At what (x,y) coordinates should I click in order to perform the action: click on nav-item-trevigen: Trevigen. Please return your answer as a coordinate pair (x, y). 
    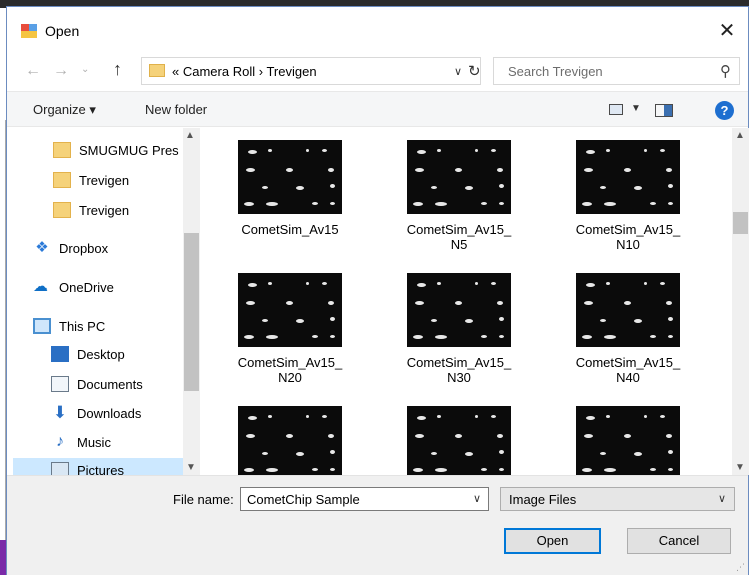
    Looking at the image, I should click on (118, 180).